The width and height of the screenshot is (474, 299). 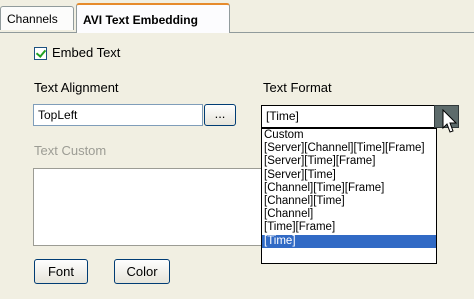 I want to click on text-alignment-field: TopLeft, so click(x=118, y=115).